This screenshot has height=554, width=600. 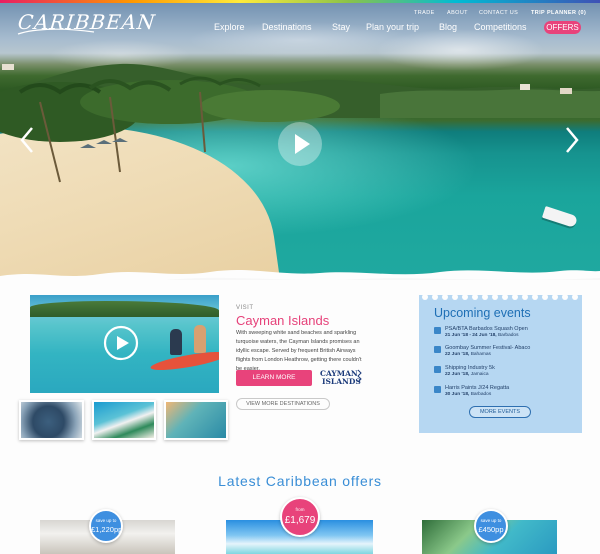 What do you see at coordinates (245, 308) in the screenshot?
I see `visit-label: VISIT` at bounding box center [245, 308].